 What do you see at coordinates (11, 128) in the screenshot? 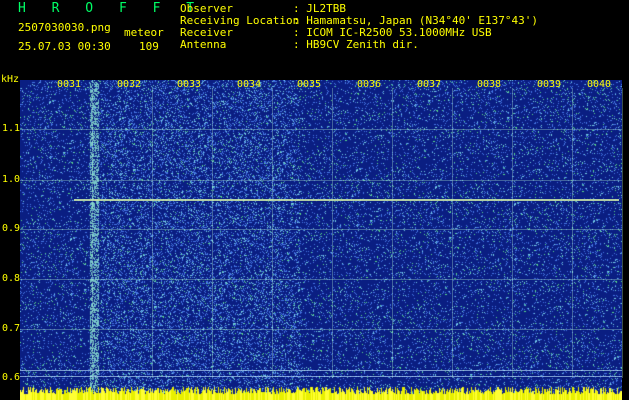
I see `y-tick-label: 1.1` at bounding box center [11, 128].